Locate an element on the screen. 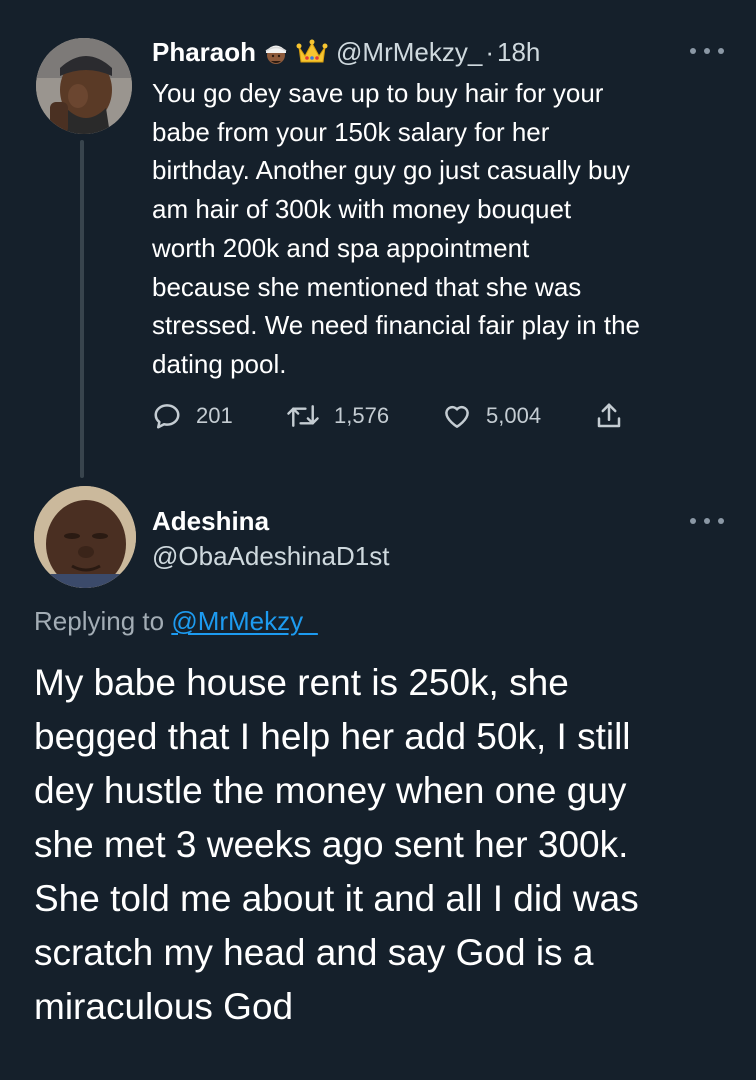 The image size is (756, 1080). reply-count: 201 is located at coordinates (214, 415).